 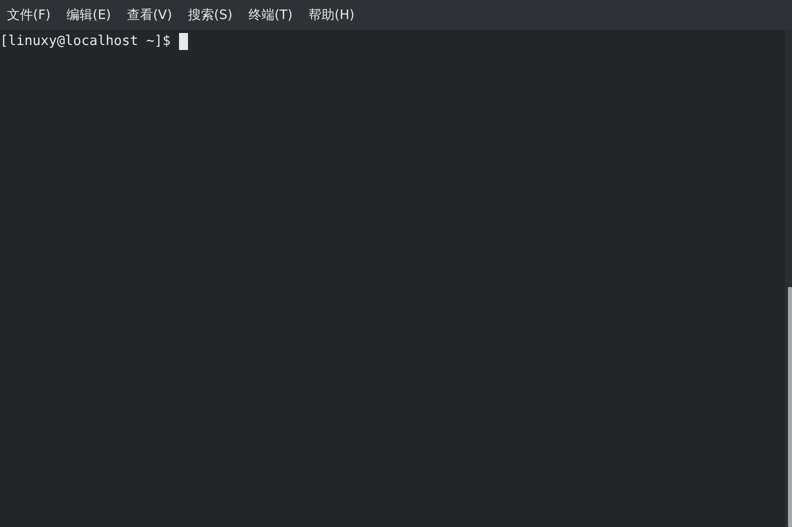 I want to click on prompt-text: [linuxy@localhost ~]$, so click(x=86, y=41).